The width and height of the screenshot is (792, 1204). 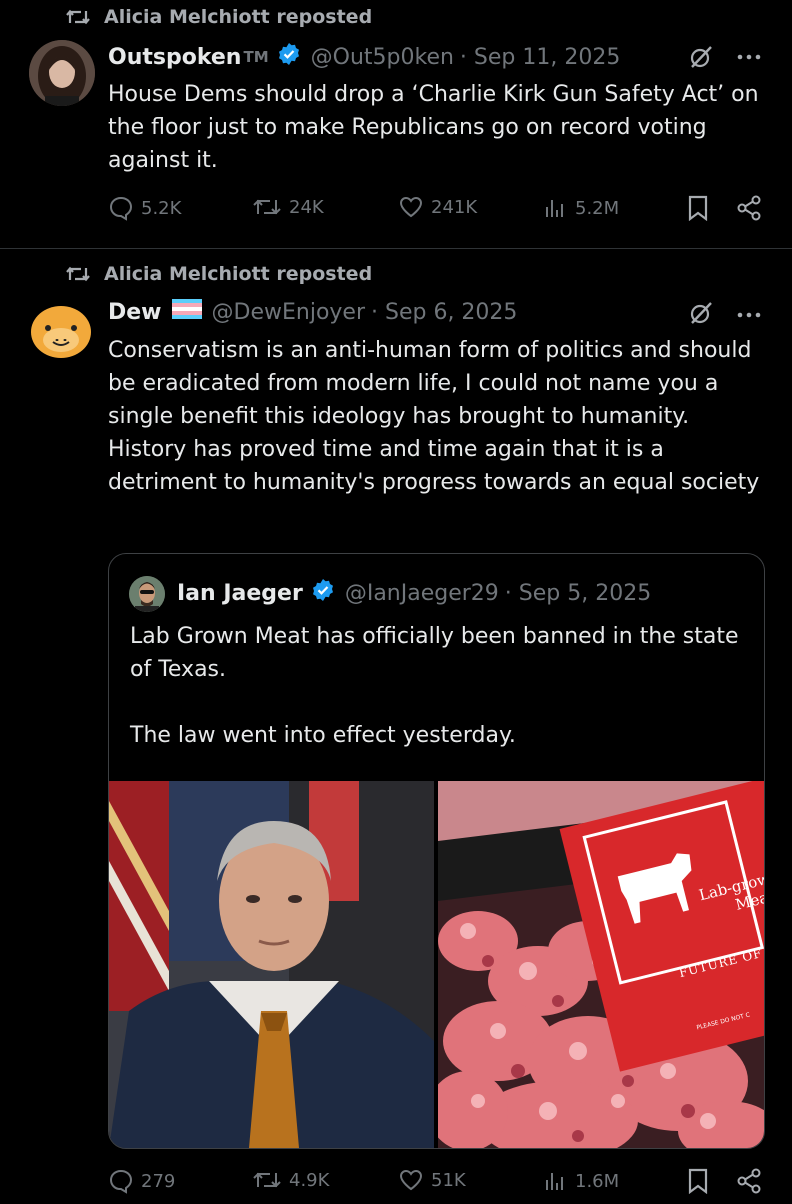 I want to click on man-in-suit-photo-icon, so click(x=271, y=964).